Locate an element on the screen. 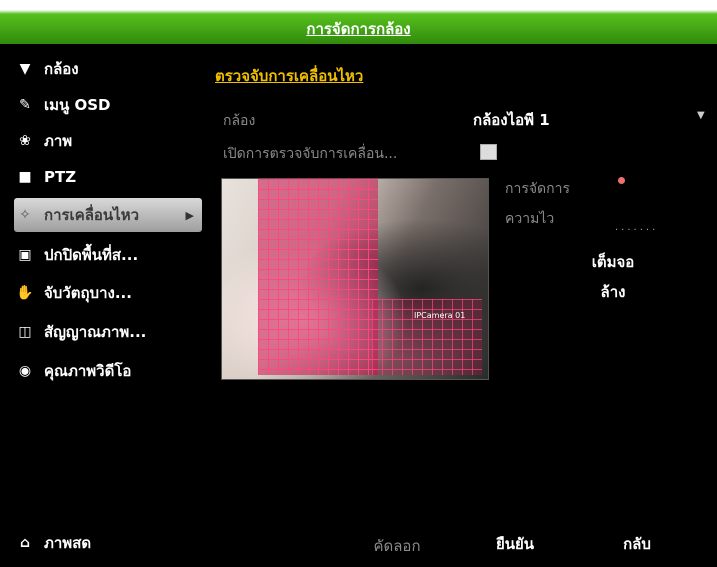  settings-label: การจัดการ is located at coordinates (538, 189).